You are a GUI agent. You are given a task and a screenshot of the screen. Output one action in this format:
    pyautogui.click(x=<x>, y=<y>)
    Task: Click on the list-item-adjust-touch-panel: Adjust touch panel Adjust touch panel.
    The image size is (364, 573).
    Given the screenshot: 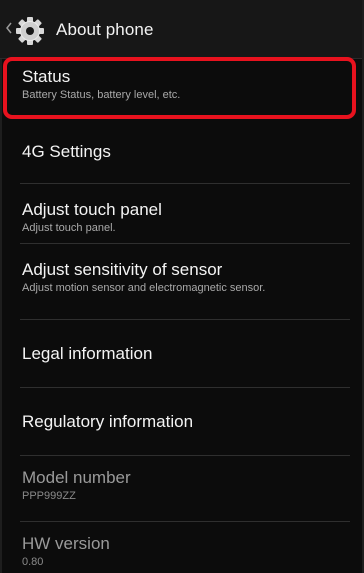 What is the action you would take?
    pyautogui.click(x=182, y=214)
    